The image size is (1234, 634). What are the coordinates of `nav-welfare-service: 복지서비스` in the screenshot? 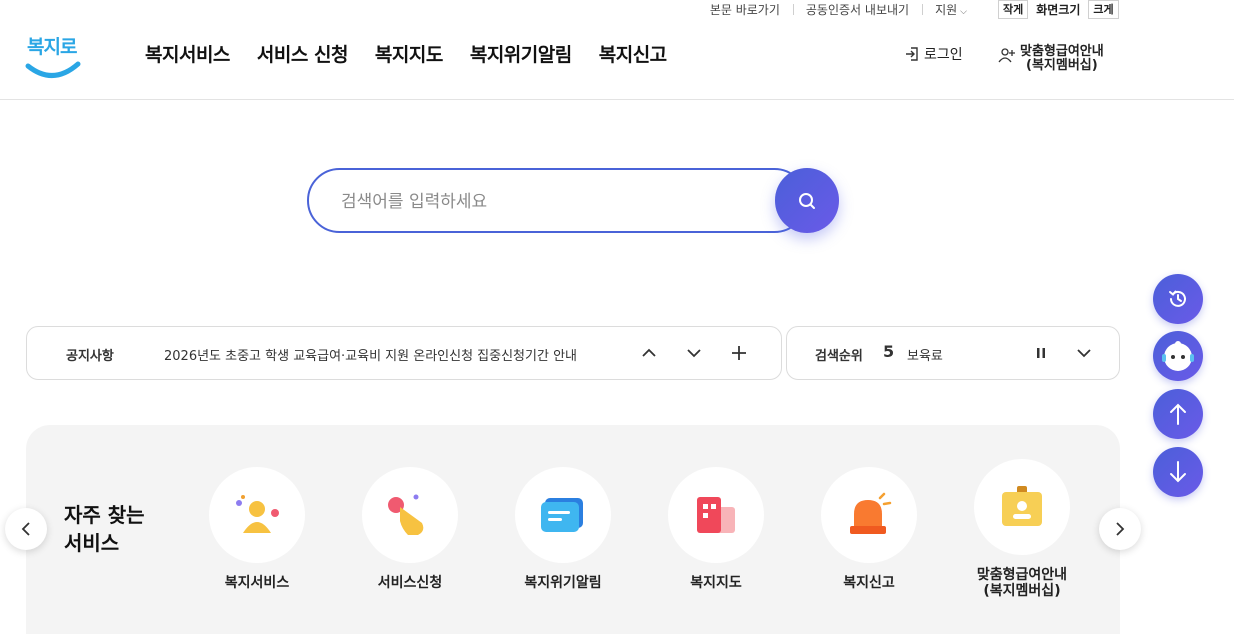 It's located at (187, 53).